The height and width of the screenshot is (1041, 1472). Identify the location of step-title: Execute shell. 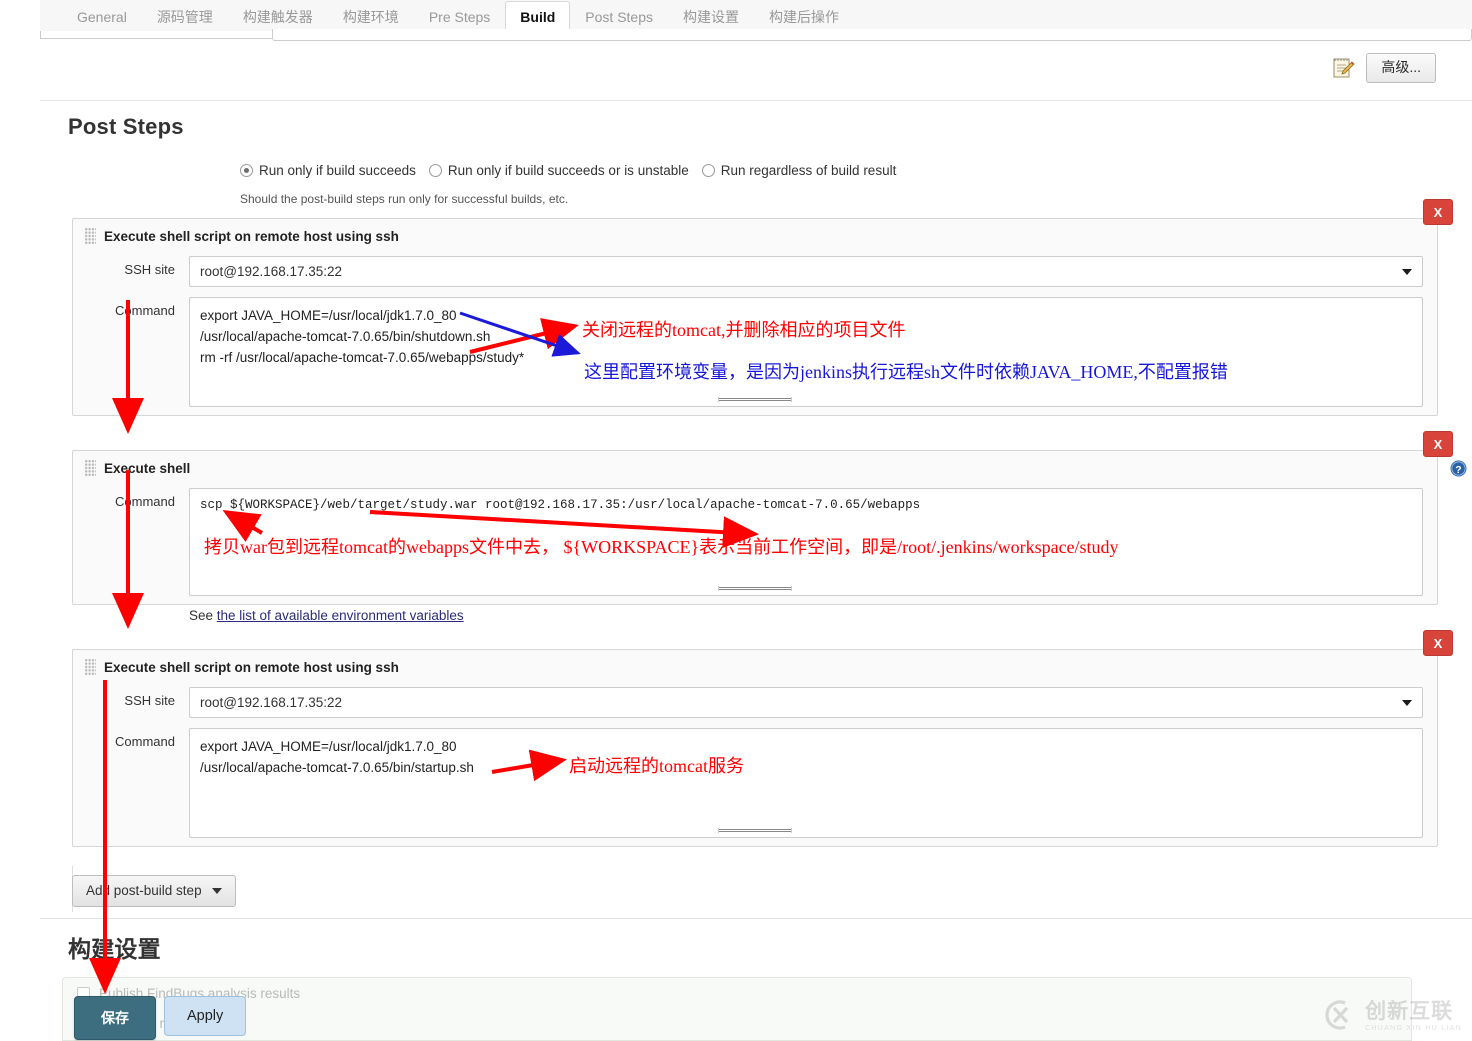
(147, 468).